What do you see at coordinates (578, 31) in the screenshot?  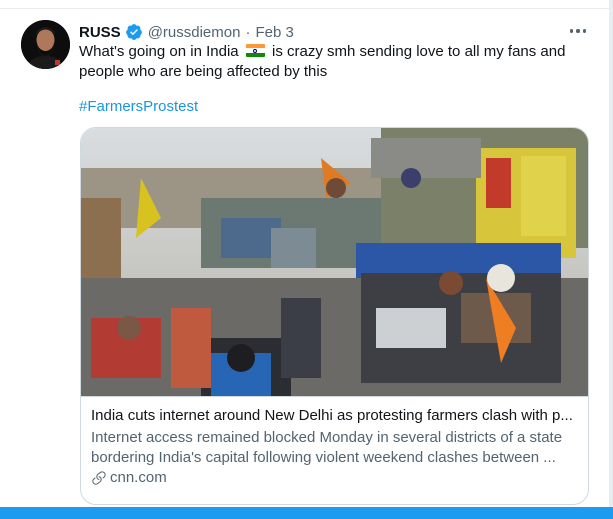 I see `more-options-icon` at bounding box center [578, 31].